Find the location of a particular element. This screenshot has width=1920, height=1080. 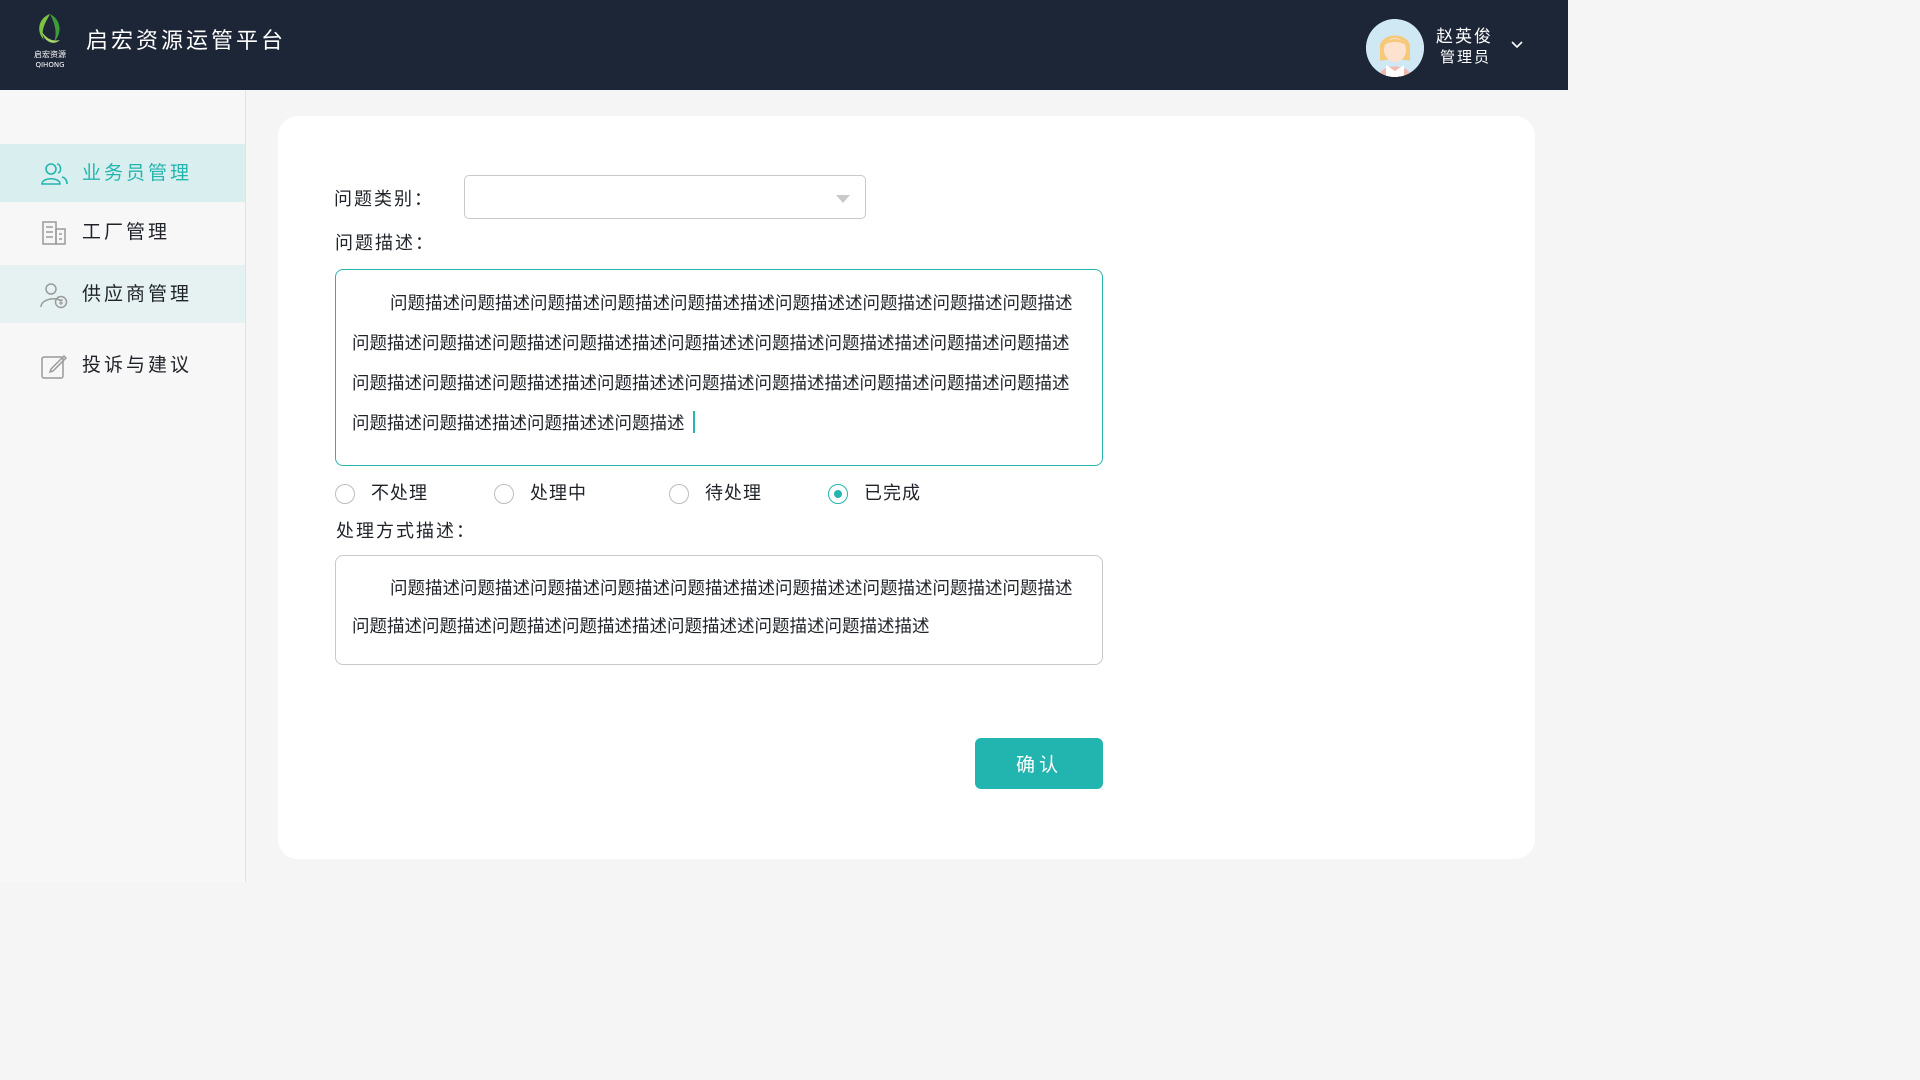

supplier-icon is located at coordinates (54, 296).